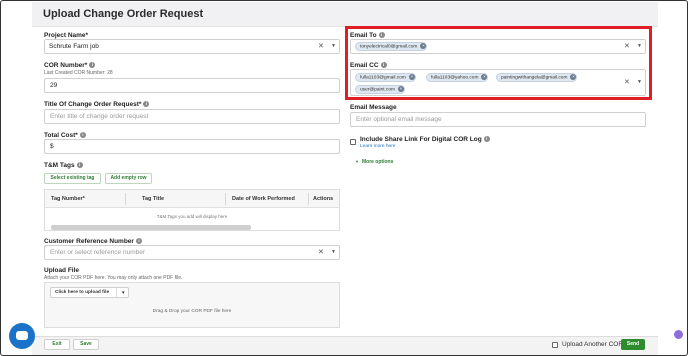 This screenshot has width=688, height=356. What do you see at coordinates (98, 252) in the screenshot?
I see `customer-reference-placeholder: Enter or select reference number` at bounding box center [98, 252].